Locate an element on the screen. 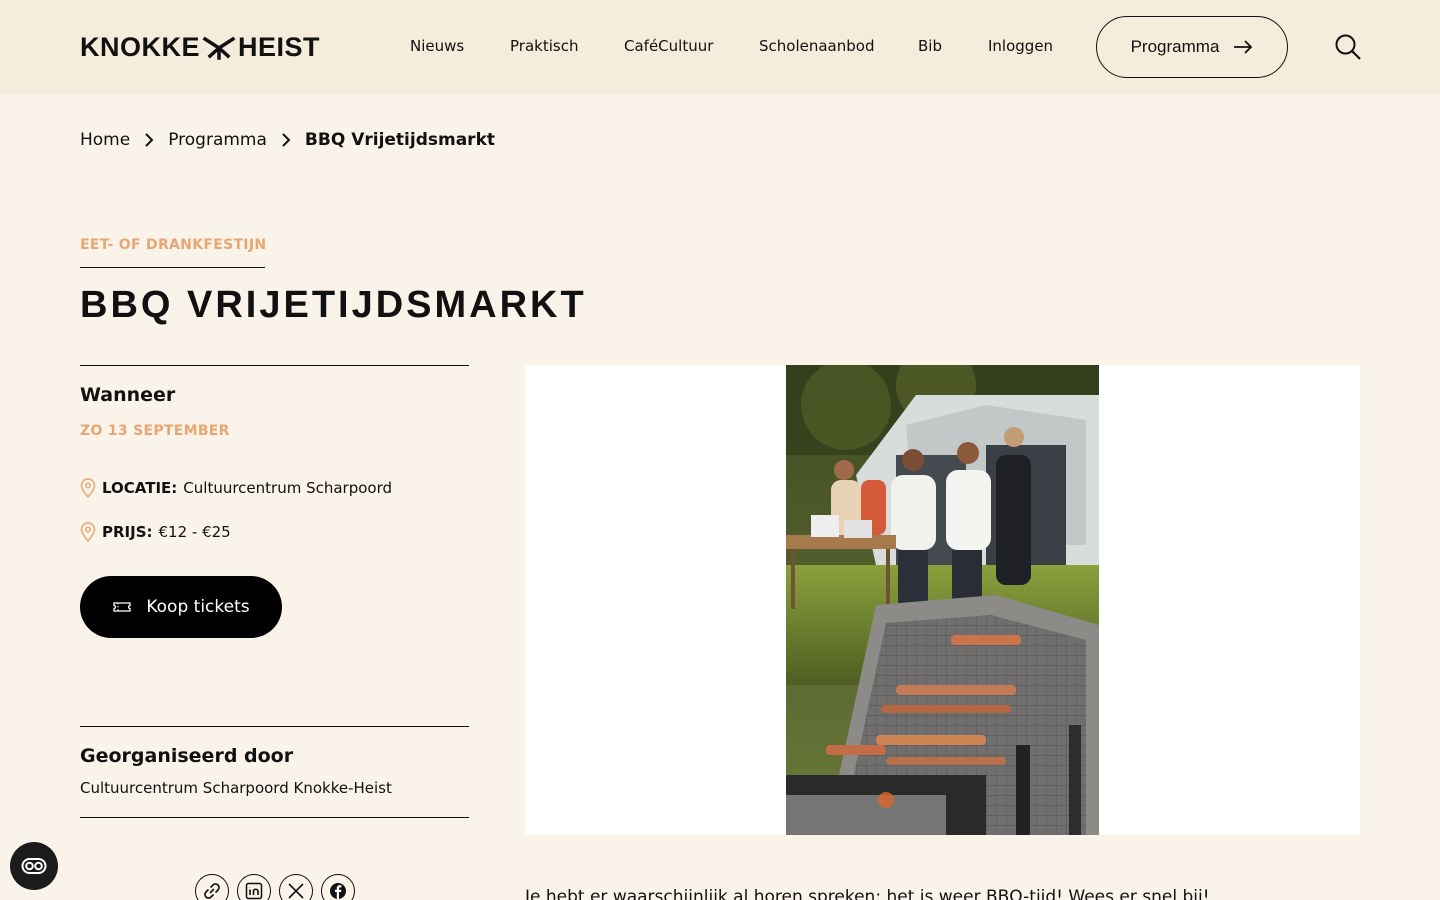  breadcrumb: Home Programma BBQ Vrijetijdsmarkt is located at coordinates (287, 140).